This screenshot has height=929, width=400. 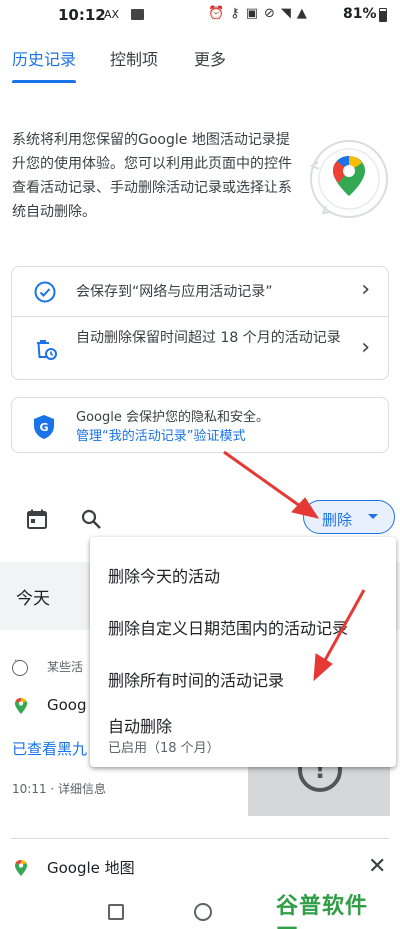 I want to click on menu-item-delete-today: 删除今天的活动, so click(x=164, y=575).